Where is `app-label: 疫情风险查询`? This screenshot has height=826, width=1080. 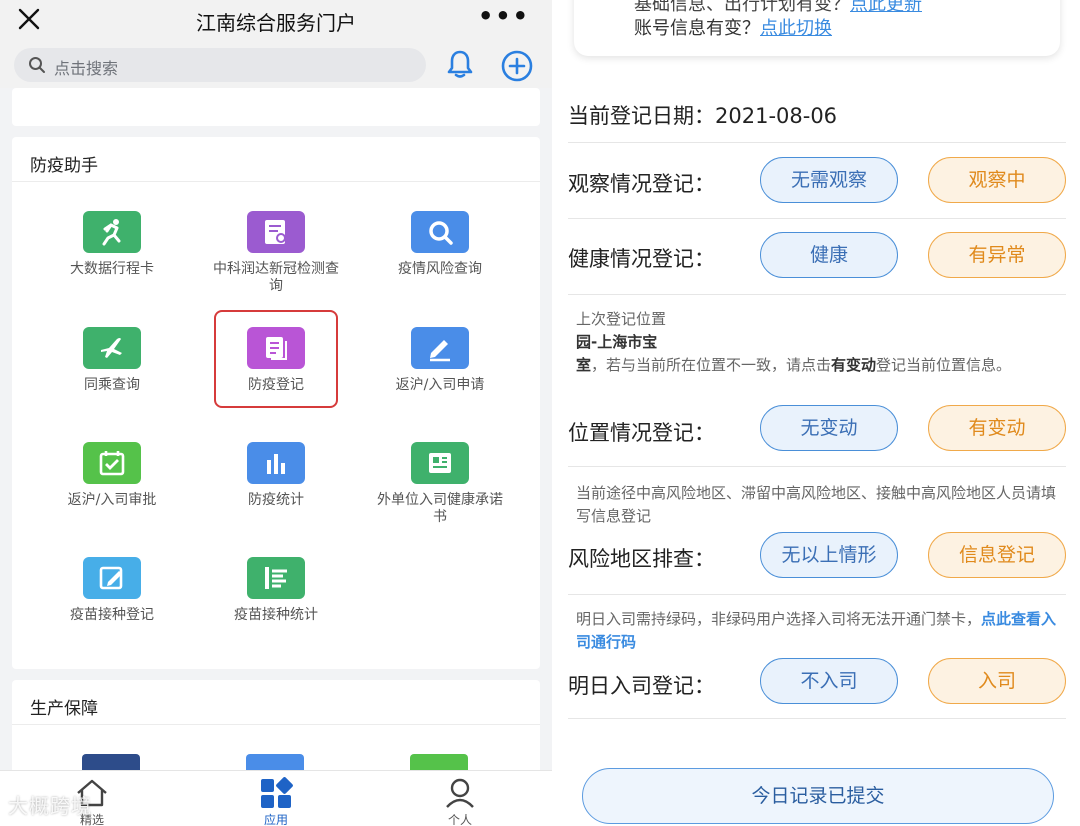
app-label: 疫情风险查询 is located at coordinates (440, 269).